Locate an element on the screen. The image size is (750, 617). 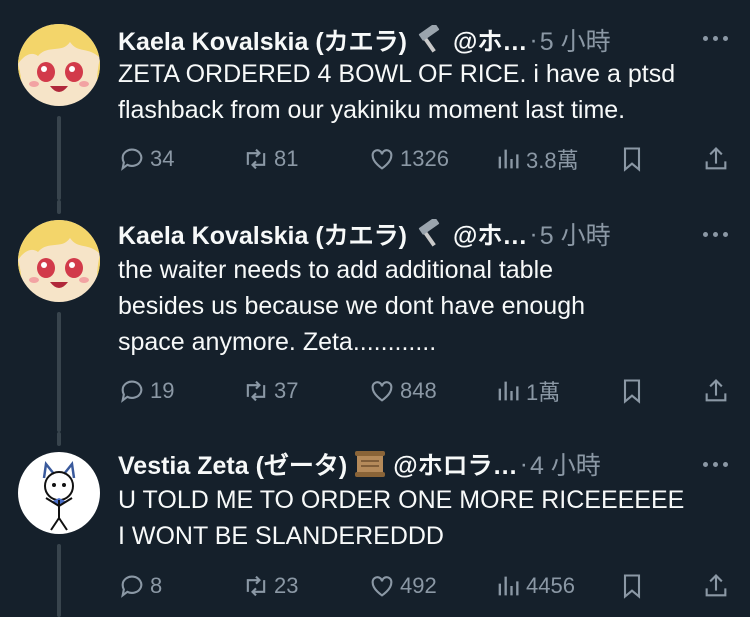
retweet-count: 81 is located at coordinates (286, 158).